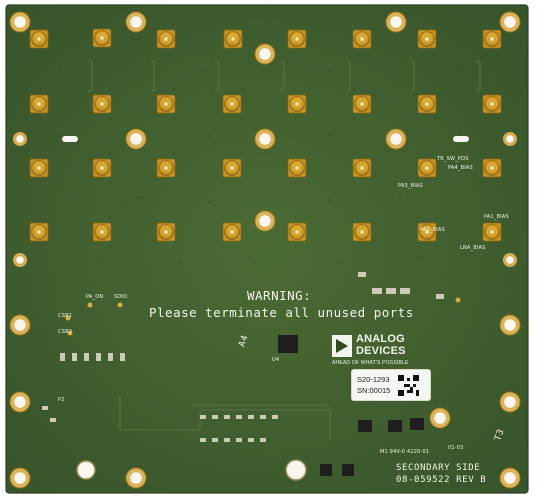  I want to click on logo-line-1: ANALOG, so click(380, 339).